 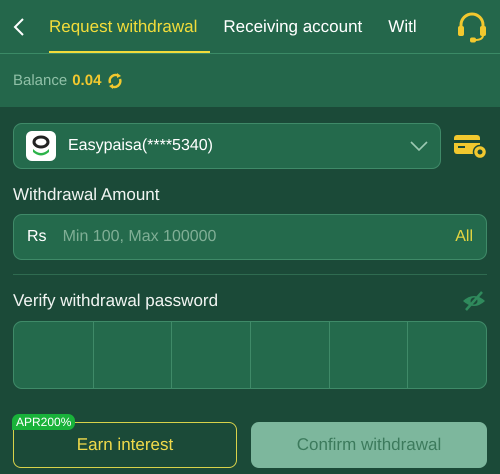 What do you see at coordinates (115, 301) in the screenshot?
I see `password-label: Verify withdrawal password` at bounding box center [115, 301].